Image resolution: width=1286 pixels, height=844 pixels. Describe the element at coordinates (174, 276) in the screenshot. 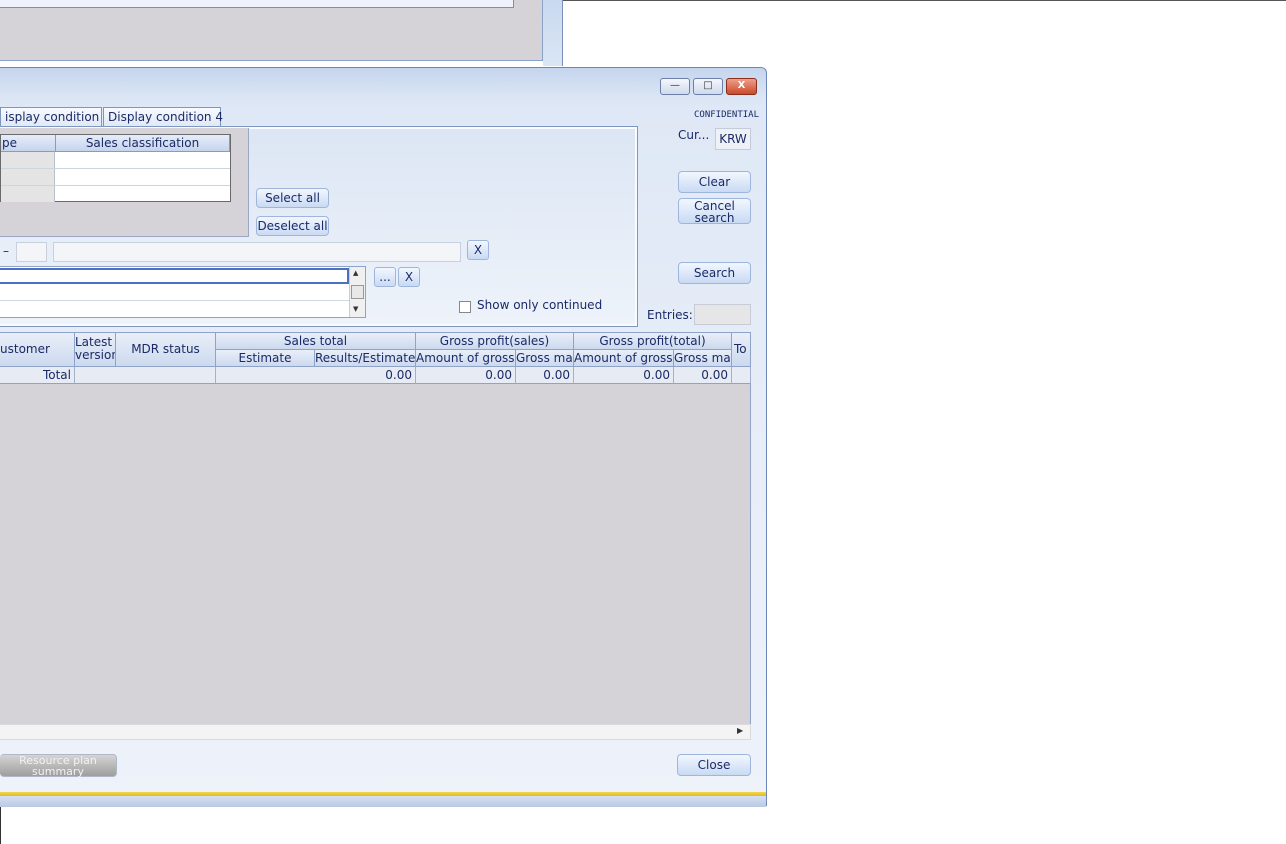

I see `list-item-selected` at that location.